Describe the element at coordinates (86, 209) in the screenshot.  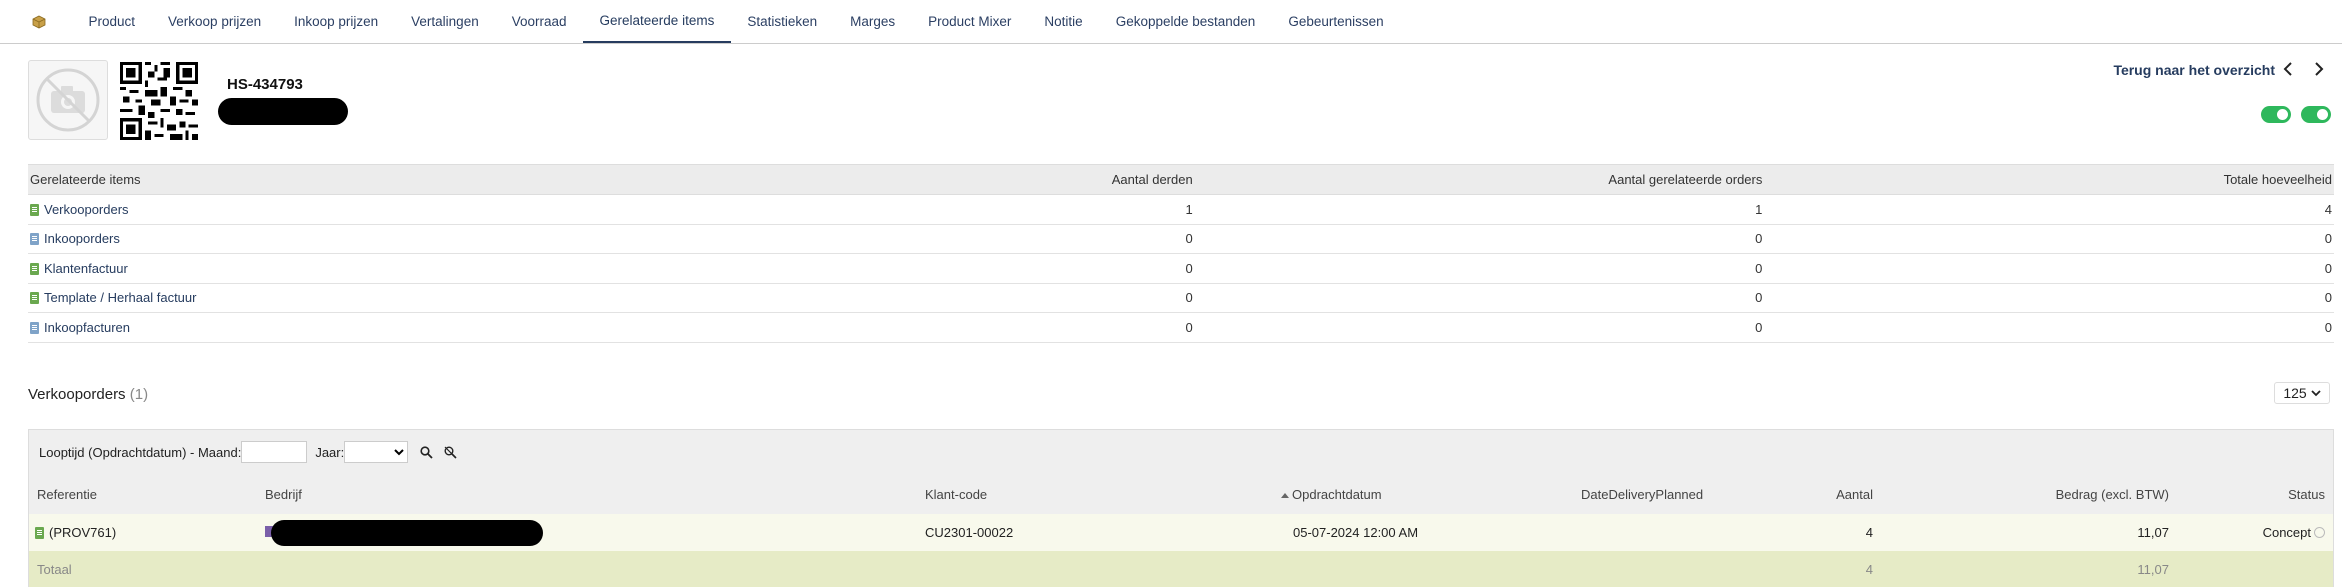
I see `link-verkooporders: Verkooporders` at that location.